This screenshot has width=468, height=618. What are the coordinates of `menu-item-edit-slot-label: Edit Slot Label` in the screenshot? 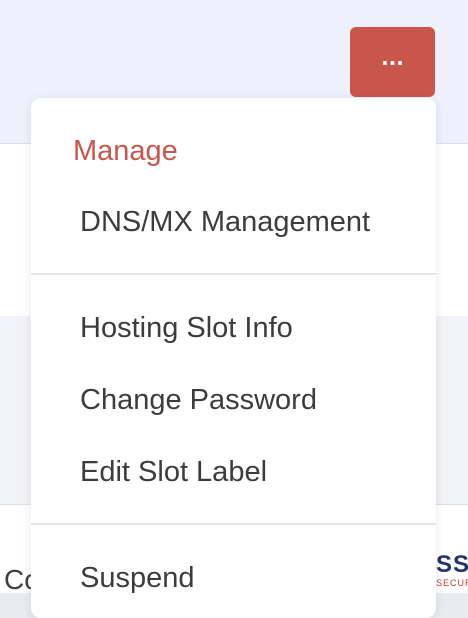 It's located at (173, 472).